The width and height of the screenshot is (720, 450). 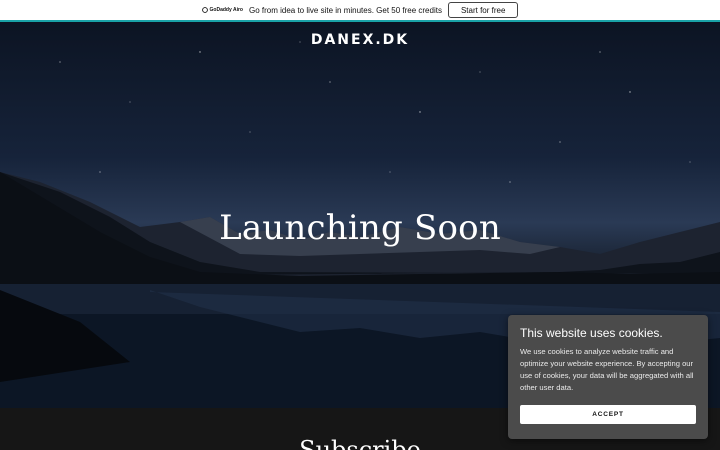 What do you see at coordinates (591, 333) in the screenshot?
I see `cookie-title: This website uses cookies.` at bounding box center [591, 333].